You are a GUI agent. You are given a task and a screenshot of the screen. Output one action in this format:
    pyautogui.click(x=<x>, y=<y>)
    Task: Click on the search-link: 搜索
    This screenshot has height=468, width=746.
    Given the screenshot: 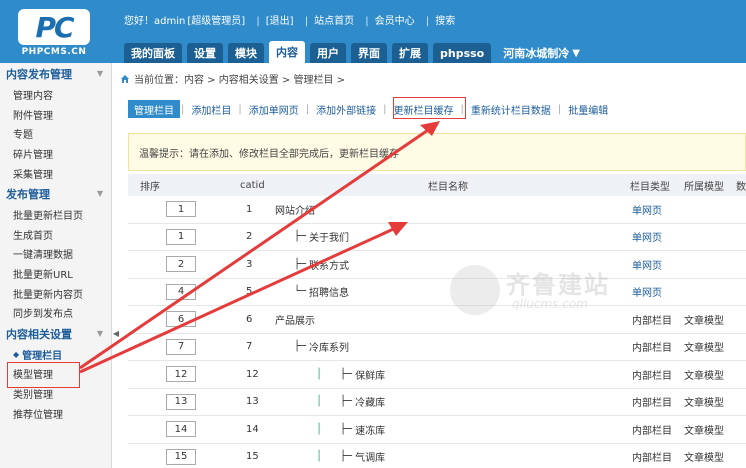 What is the action you would take?
    pyautogui.click(x=445, y=21)
    